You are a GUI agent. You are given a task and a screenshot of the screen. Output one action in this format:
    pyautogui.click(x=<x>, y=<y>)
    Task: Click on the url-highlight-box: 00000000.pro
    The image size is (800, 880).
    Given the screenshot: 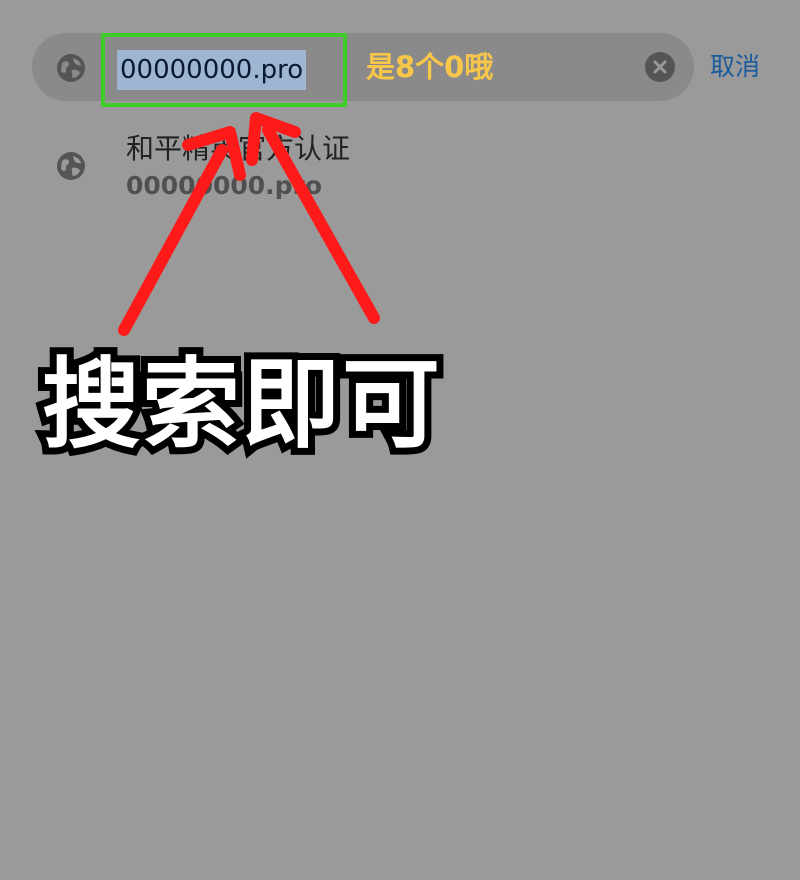 What is the action you would take?
    pyautogui.click(x=224, y=70)
    